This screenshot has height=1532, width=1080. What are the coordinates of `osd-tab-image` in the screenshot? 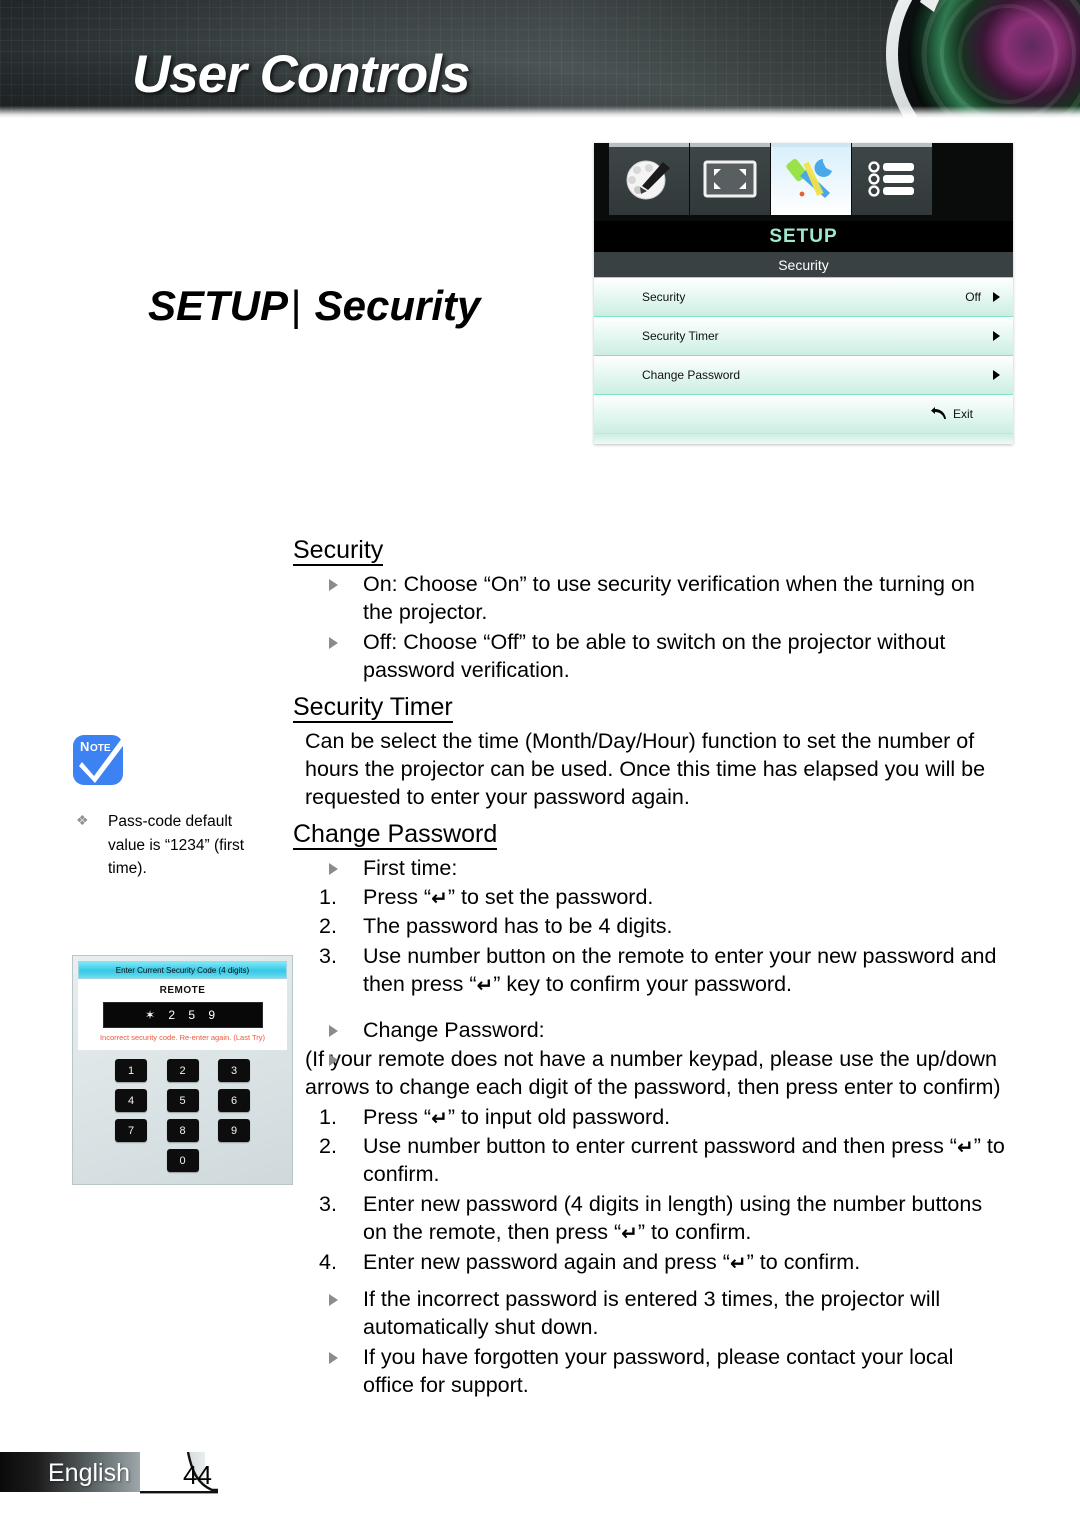 It's located at (649, 179).